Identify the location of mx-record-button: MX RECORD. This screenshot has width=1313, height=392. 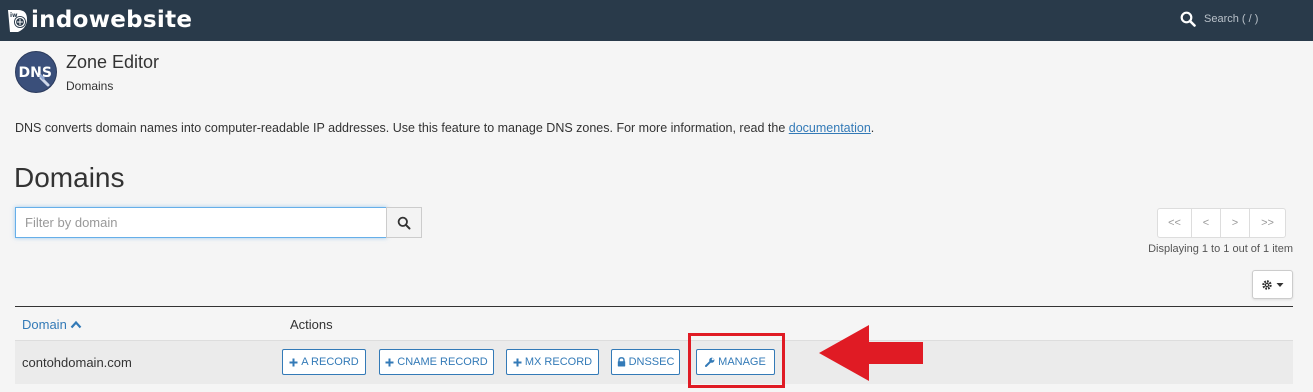
(552, 362).